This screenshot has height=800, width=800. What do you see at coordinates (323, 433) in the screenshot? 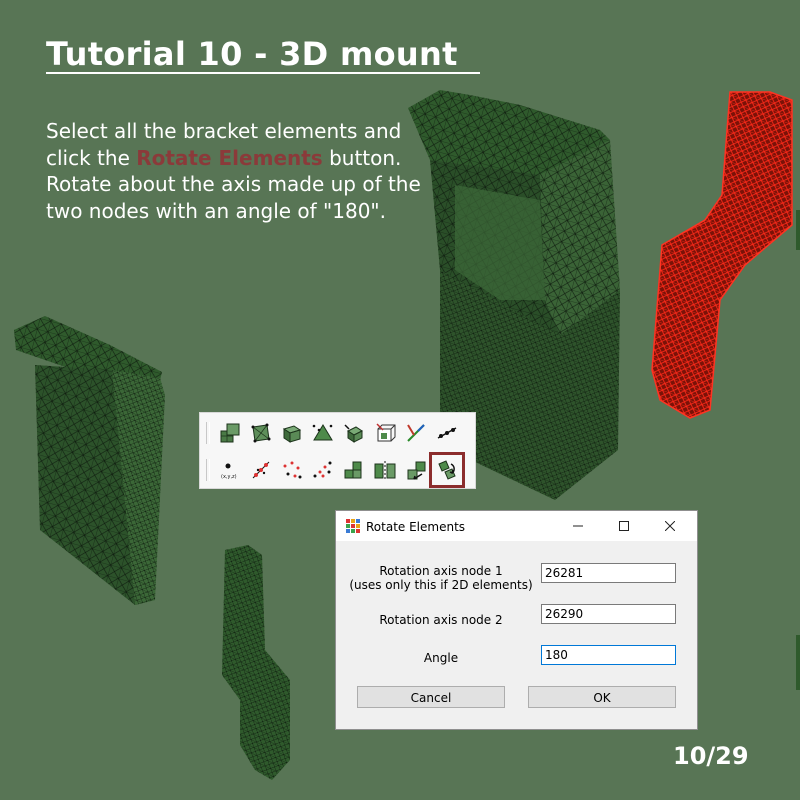
I see `node-triangle-icon` at bounding box center [323, 433].